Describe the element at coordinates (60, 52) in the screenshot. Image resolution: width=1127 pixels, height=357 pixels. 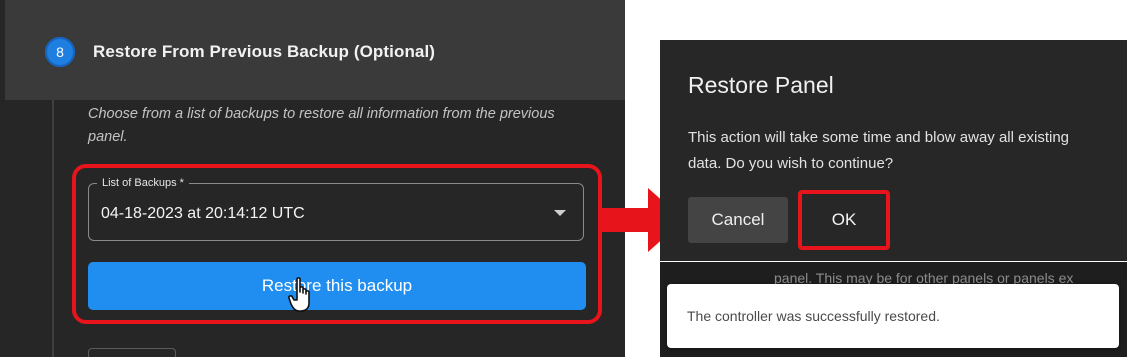
I see `step-number-badge: 8` at that location.